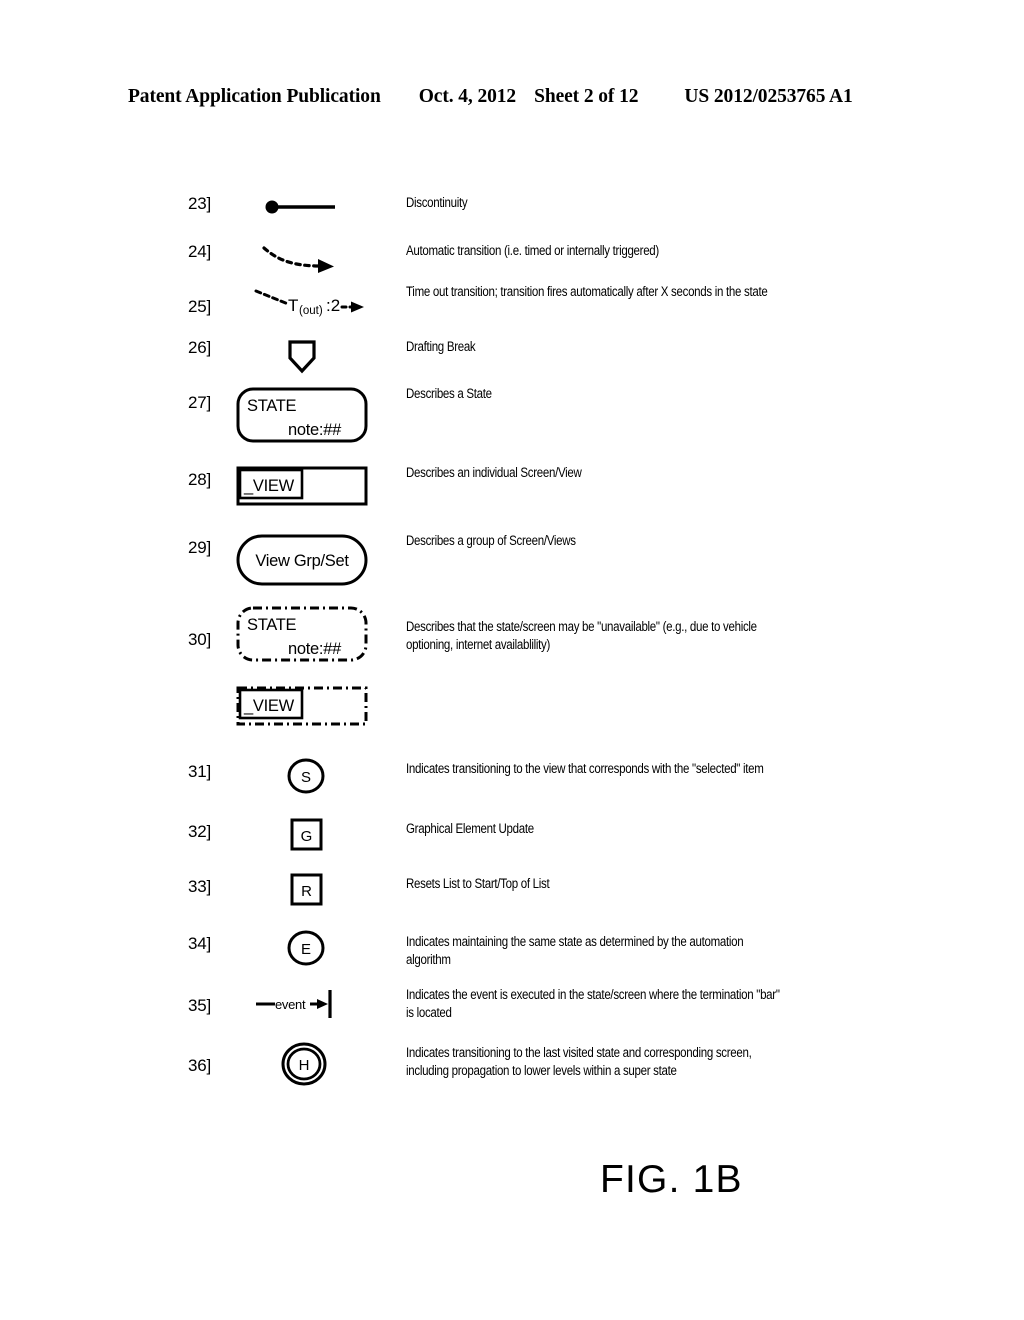 The image size is (1024, 1320). What do you see at coordinates (200, 251) in the screenshot?
I see `legend-row-number: 24]` at bounding box center [200, 251].